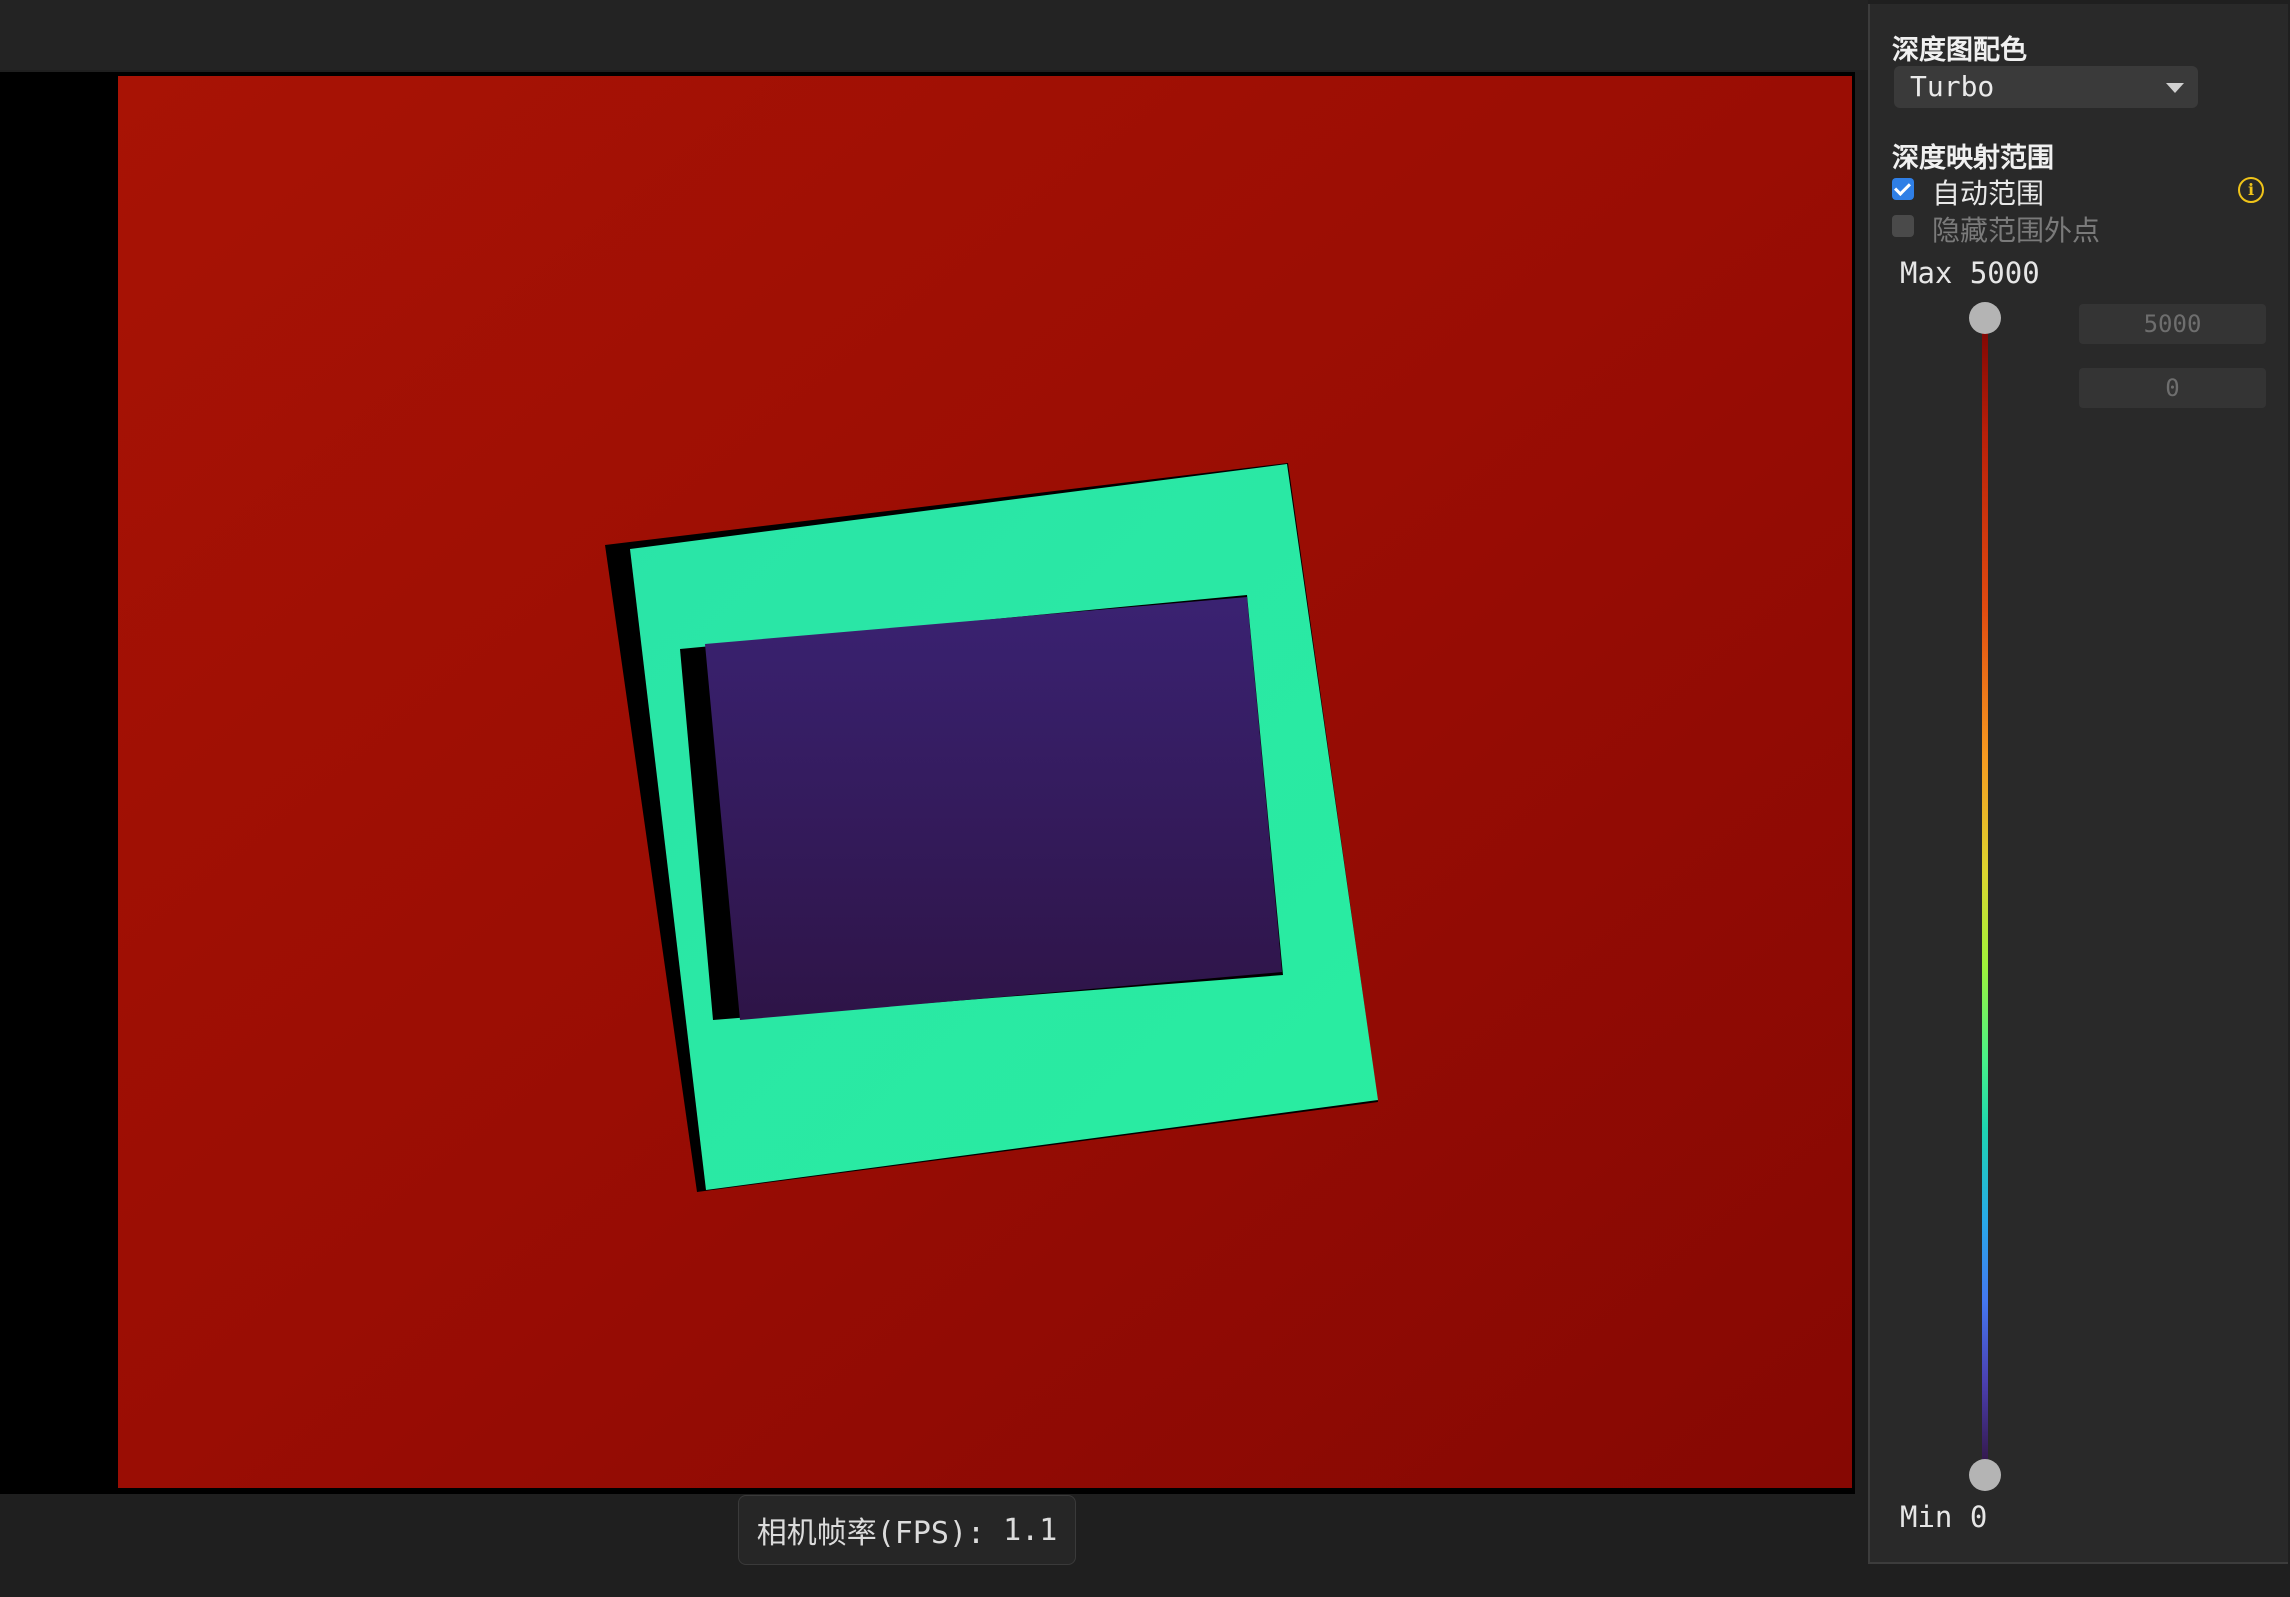 The image size is (2290, 1597). Describe the element at coordinates (2251, 190) in the screenshot. I see `info-icon: i` at that location.